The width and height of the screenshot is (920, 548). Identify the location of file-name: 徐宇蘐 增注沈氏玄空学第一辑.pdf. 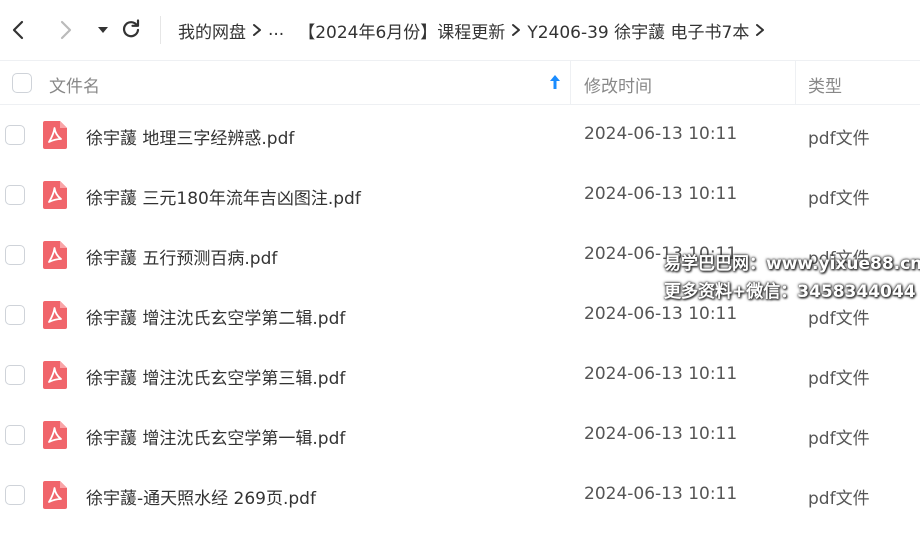
(215, 436).